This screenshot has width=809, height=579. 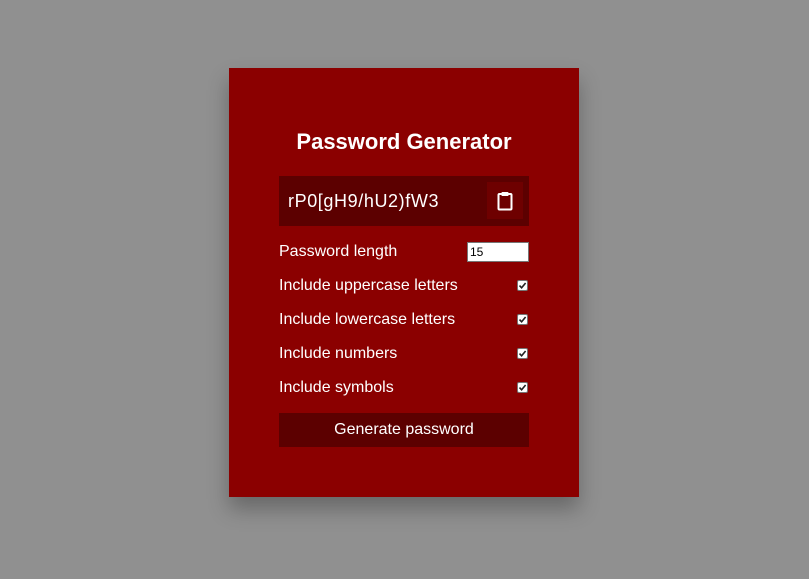 What do you see at coordinates (338, 251) in the screenshot?
I see `password-length-label: Password length` at bounding box center [338, 251].